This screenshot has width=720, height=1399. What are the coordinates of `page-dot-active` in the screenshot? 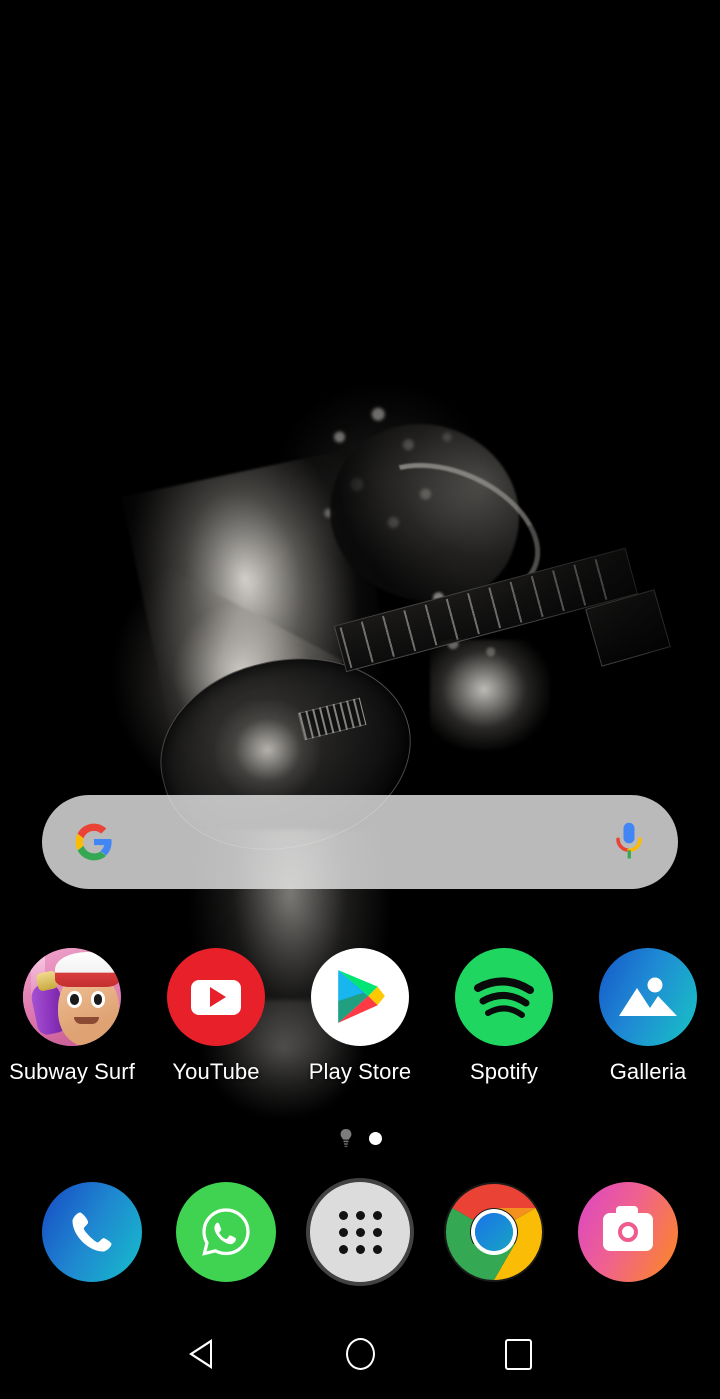 It's located at (375, 1138).